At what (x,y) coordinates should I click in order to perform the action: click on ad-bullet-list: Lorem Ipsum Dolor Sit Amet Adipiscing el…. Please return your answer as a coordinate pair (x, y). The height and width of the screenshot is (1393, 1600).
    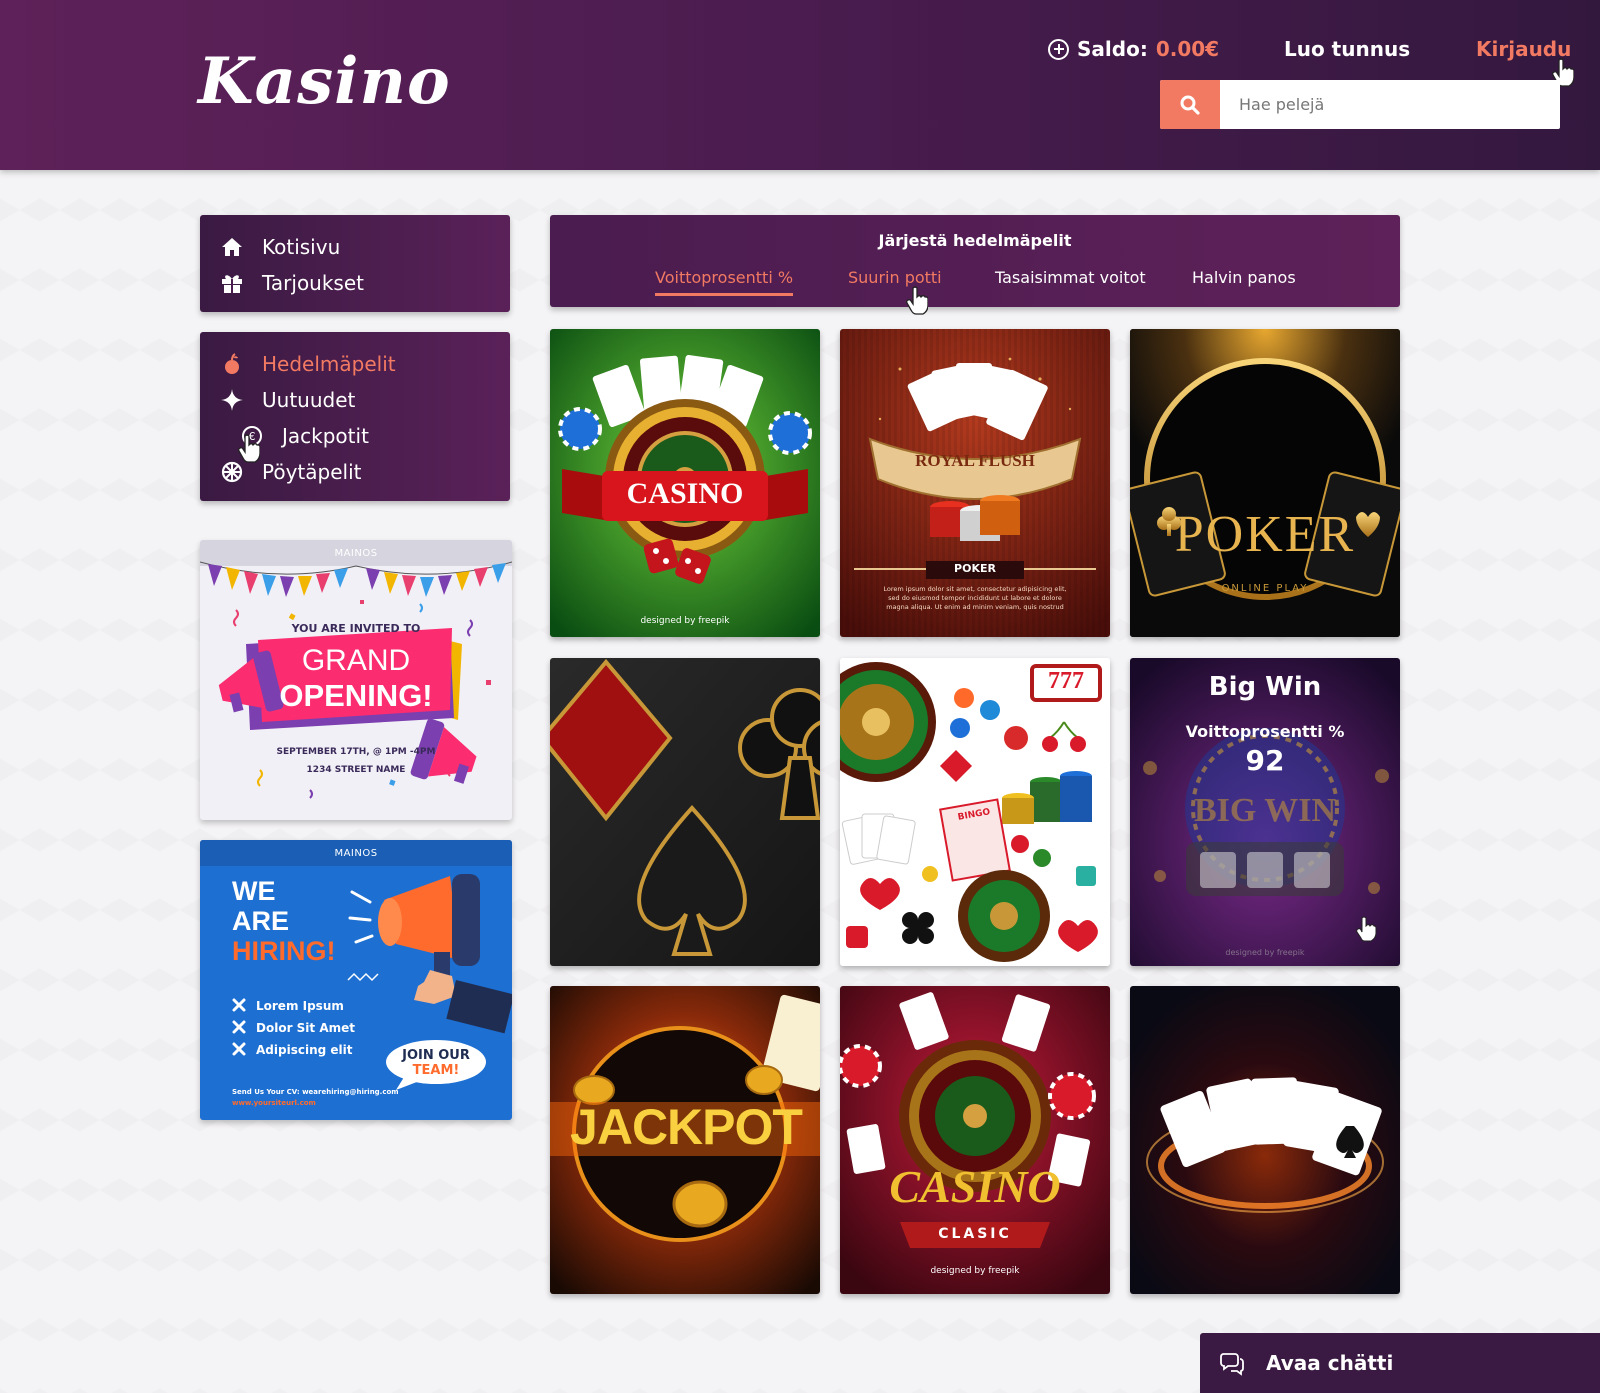
    Looking at the image, I should click on (305, 1028).